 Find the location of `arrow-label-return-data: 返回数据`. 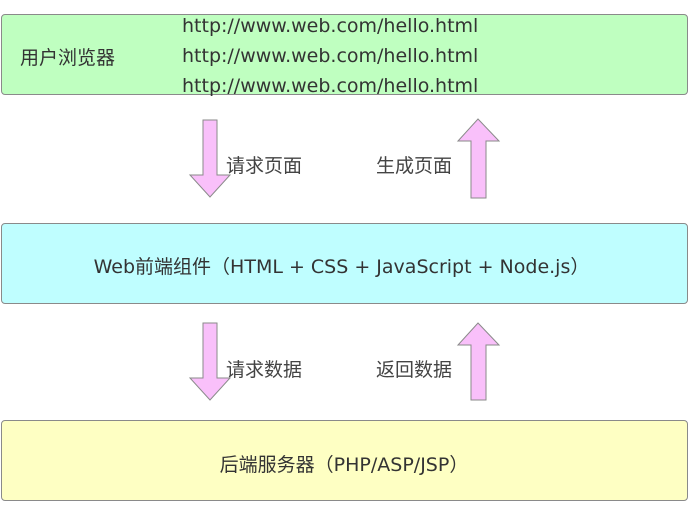

arrow-label-return-data: 返回数据 is located at coordinates (414, 370).